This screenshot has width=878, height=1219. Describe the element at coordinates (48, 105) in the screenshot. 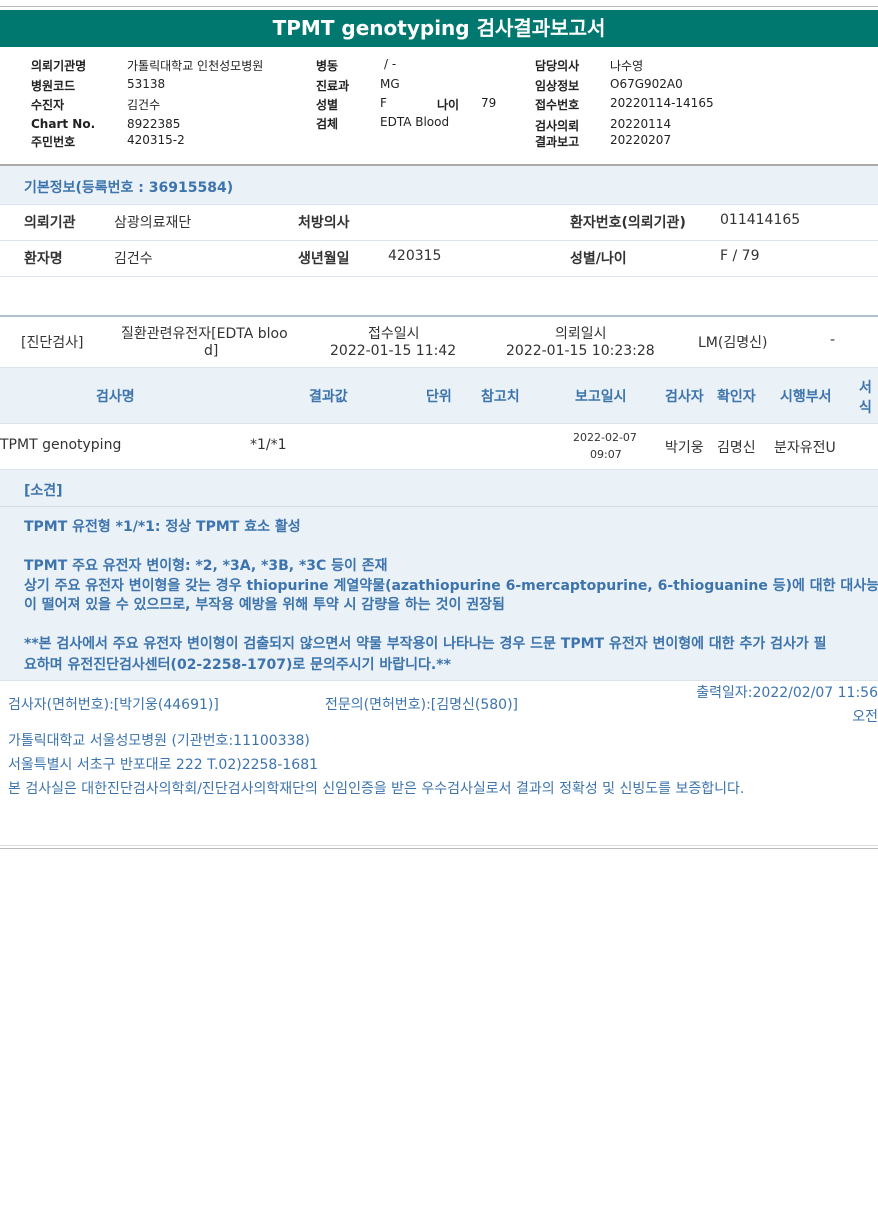

I see `header-label: 수진자` at that location.